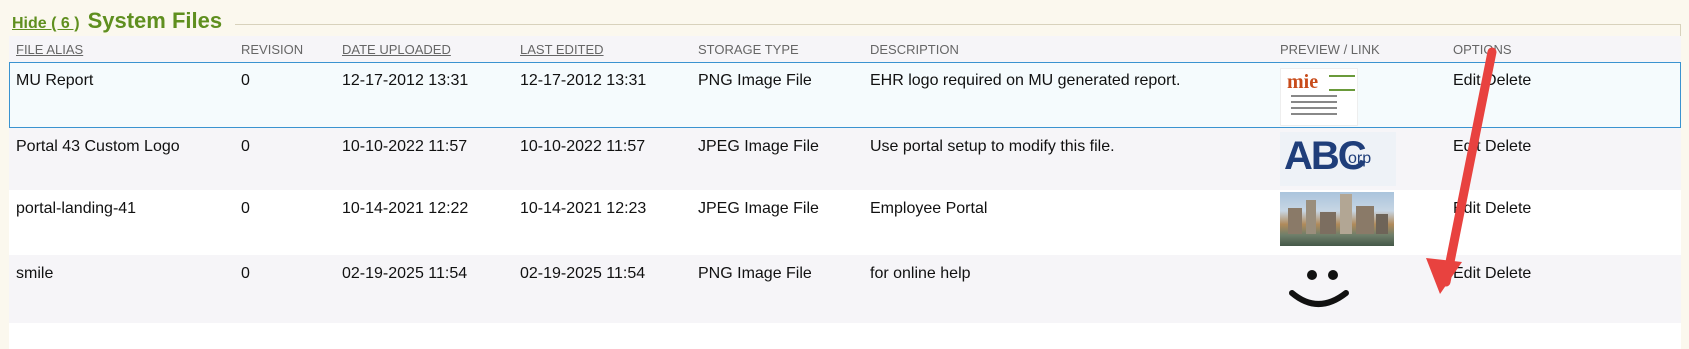  I want to click on mie-logo-text: mie, so click(1303, 82).